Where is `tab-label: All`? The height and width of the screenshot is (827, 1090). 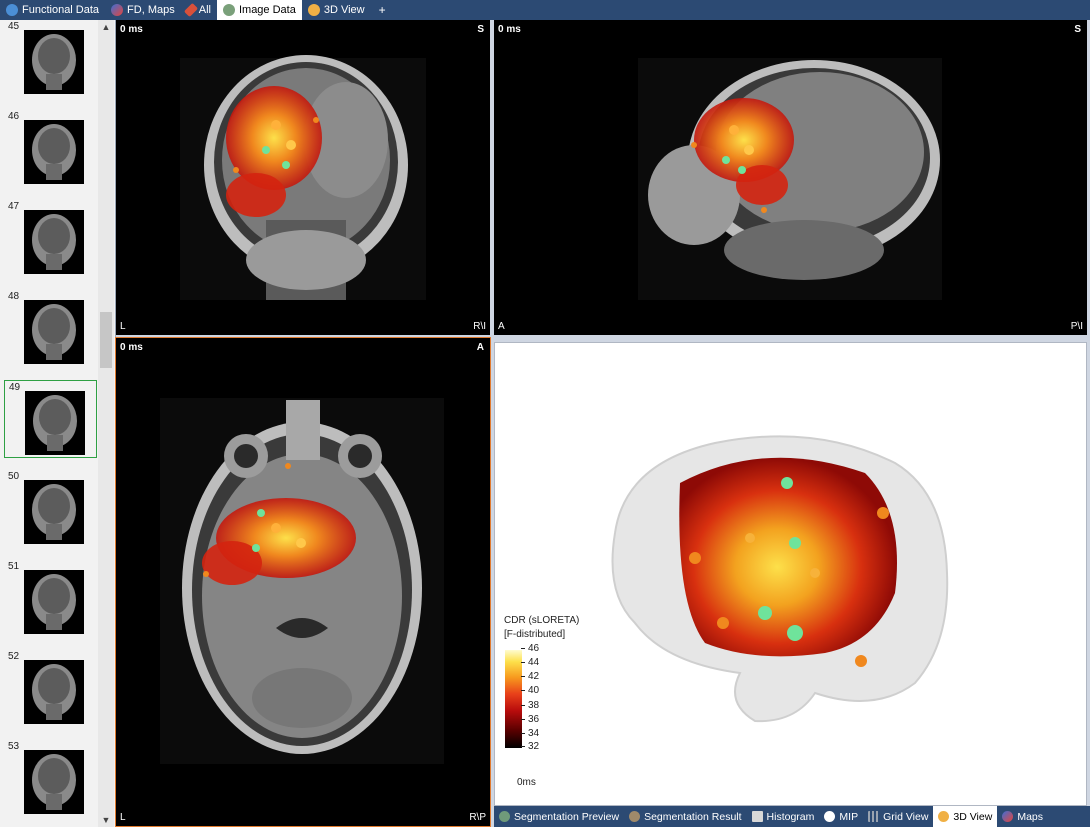 tab-label: All is located at coordinates (204, 10).